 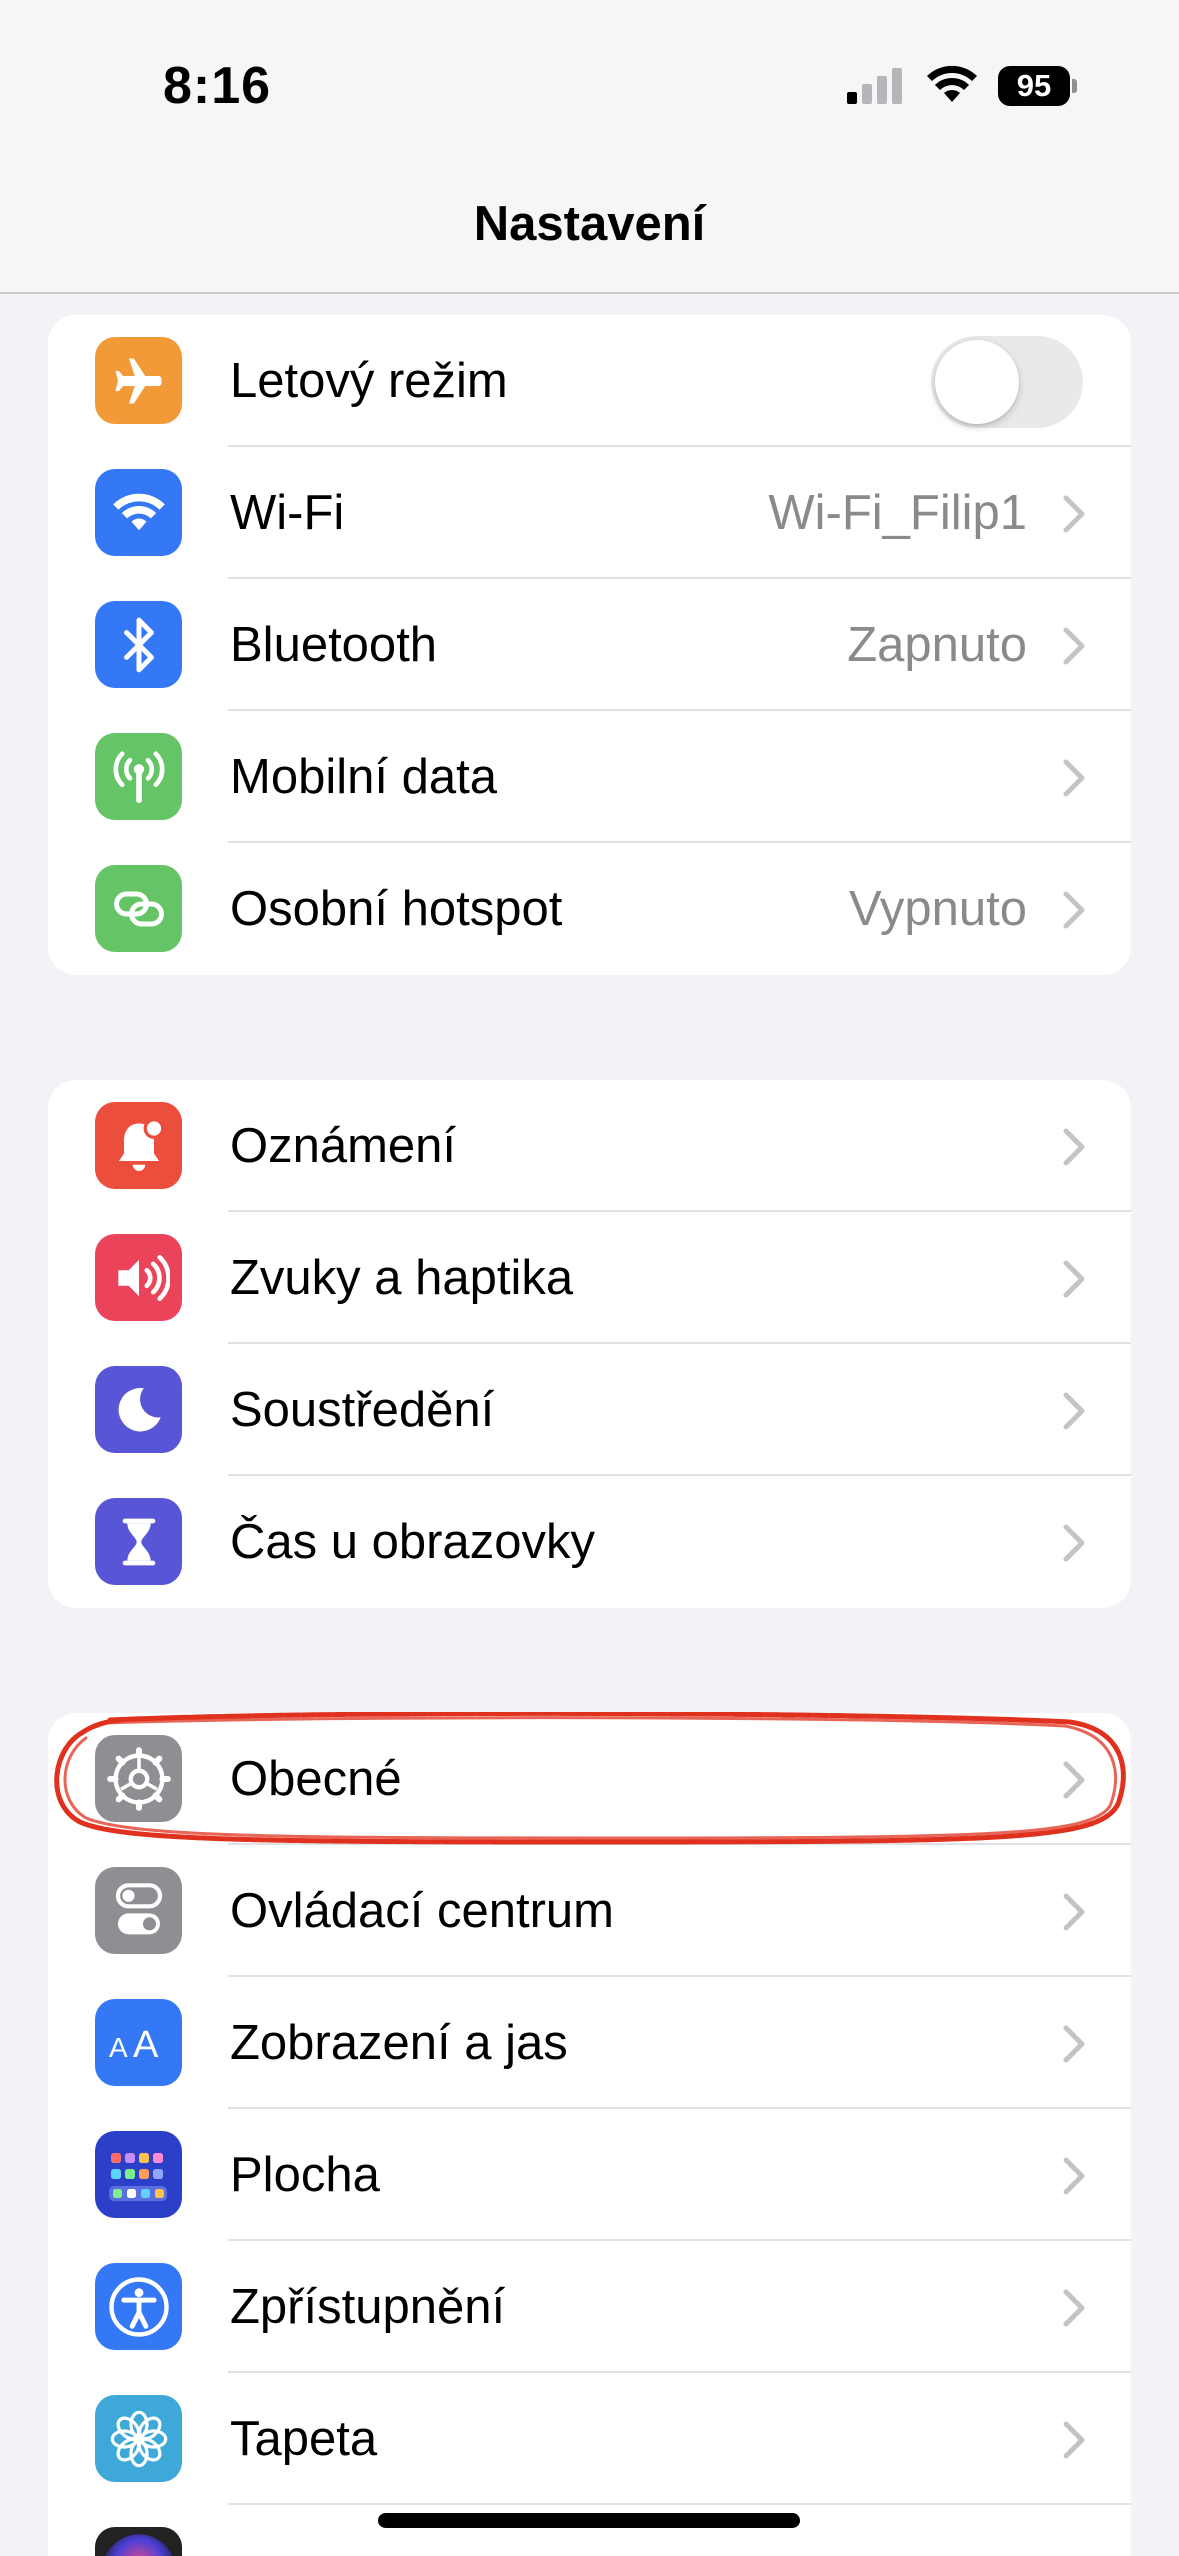 I want to click on settings-row-label: Mobilní data, so click(x=363, y=777).